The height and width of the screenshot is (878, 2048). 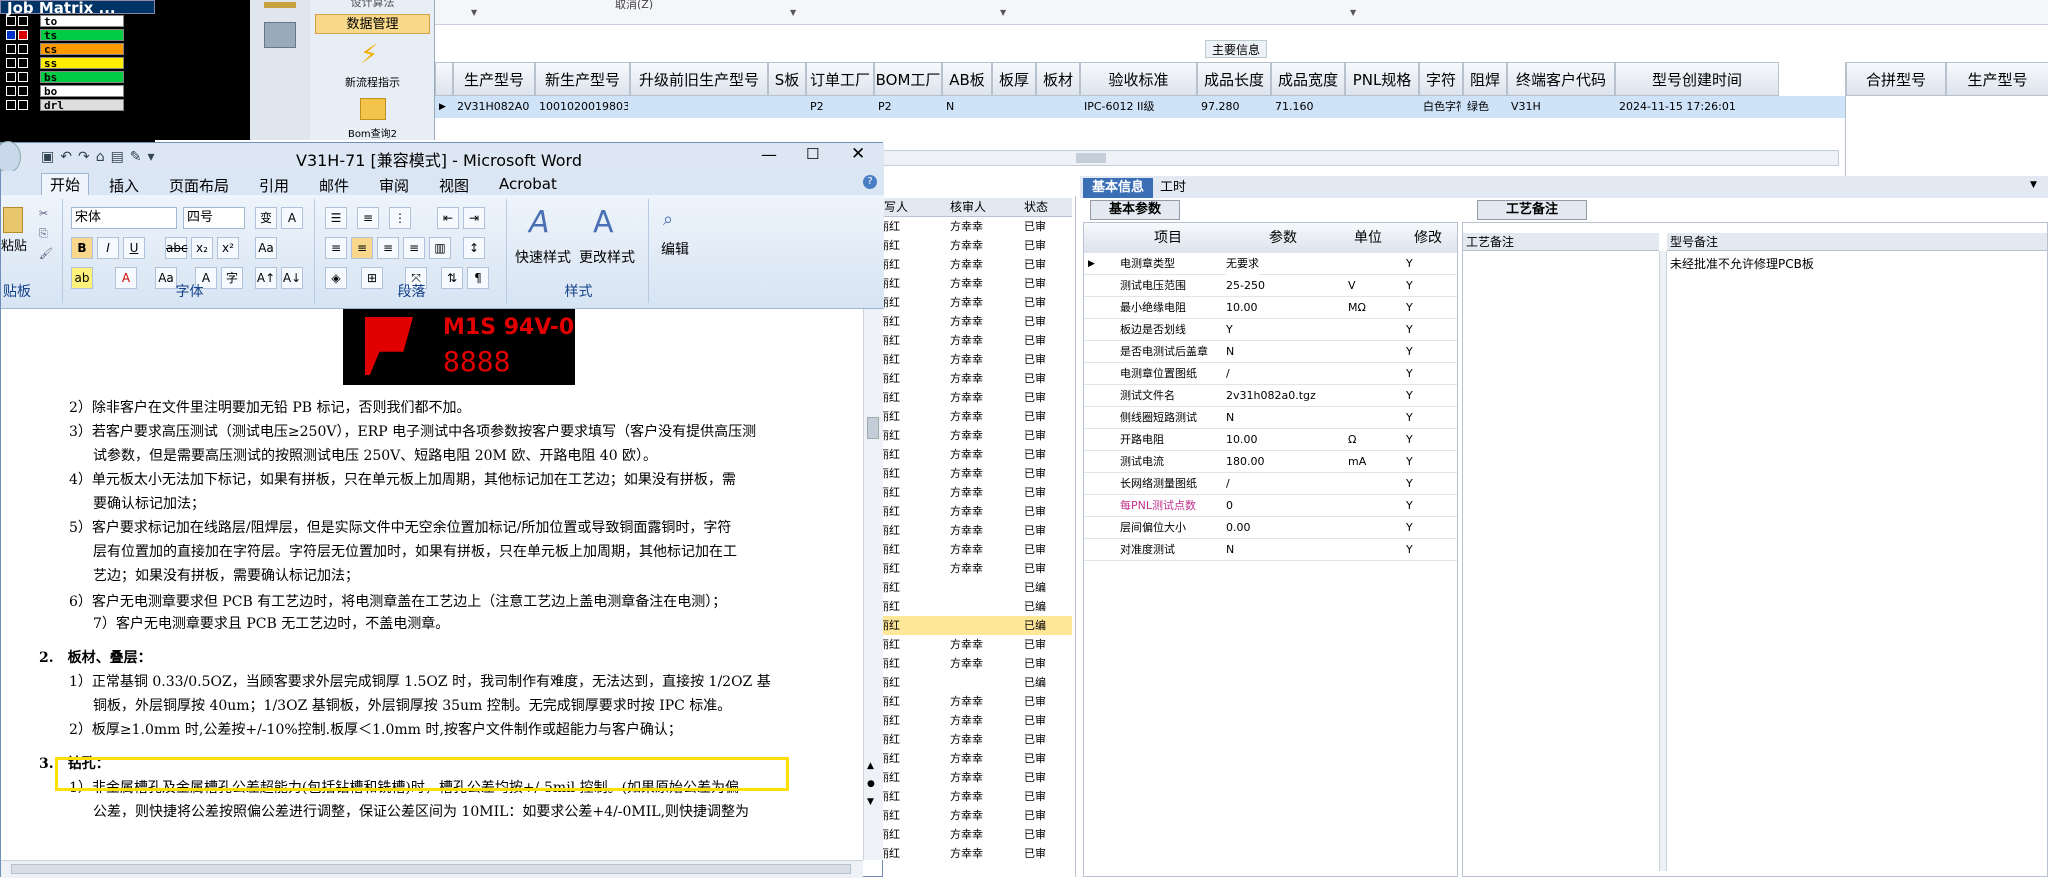 What do you see at coordinates (372, 5) in the screenshot?
I see `nav-item-design: 设计算法` at bounding box center [372, 5].